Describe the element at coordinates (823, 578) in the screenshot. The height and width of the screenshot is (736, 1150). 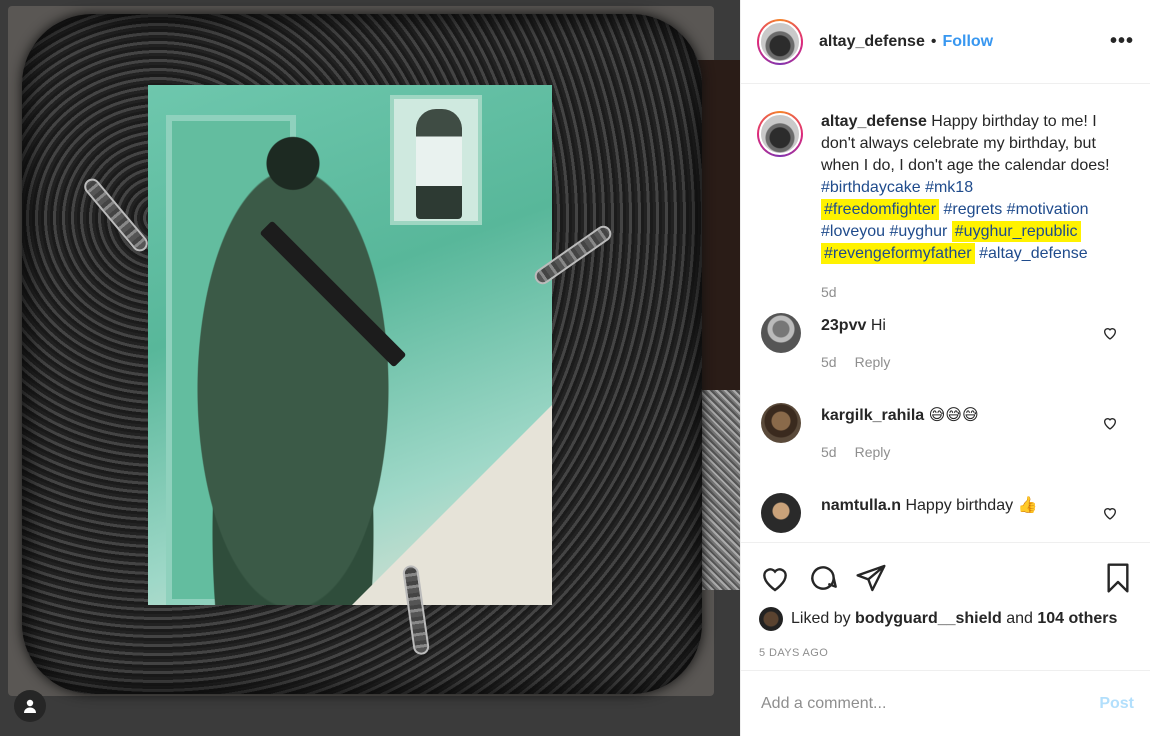
I see `comment-icon` at that location.